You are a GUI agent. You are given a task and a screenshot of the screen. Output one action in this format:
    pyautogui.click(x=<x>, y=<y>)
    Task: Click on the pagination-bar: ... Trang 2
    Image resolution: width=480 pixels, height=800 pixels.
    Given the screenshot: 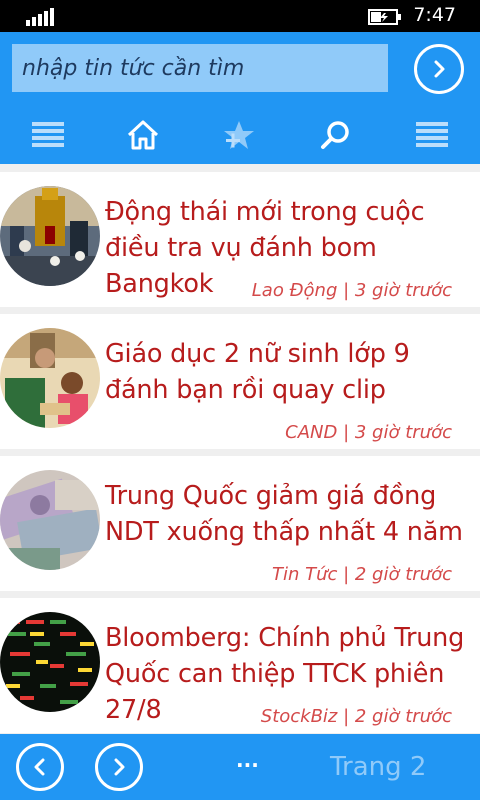 What is the action you would take?
    pyautogui.click(x=240, y=767)
    